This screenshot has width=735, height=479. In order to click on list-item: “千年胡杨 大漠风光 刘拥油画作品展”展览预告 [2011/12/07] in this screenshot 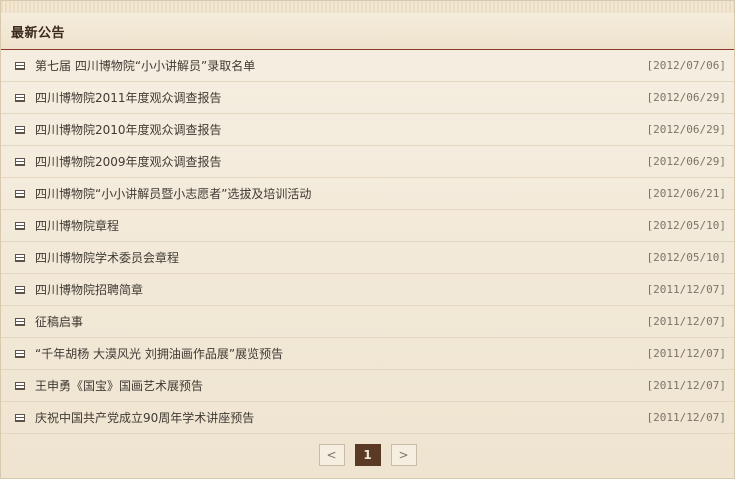, I will do `click(367, 354)`.